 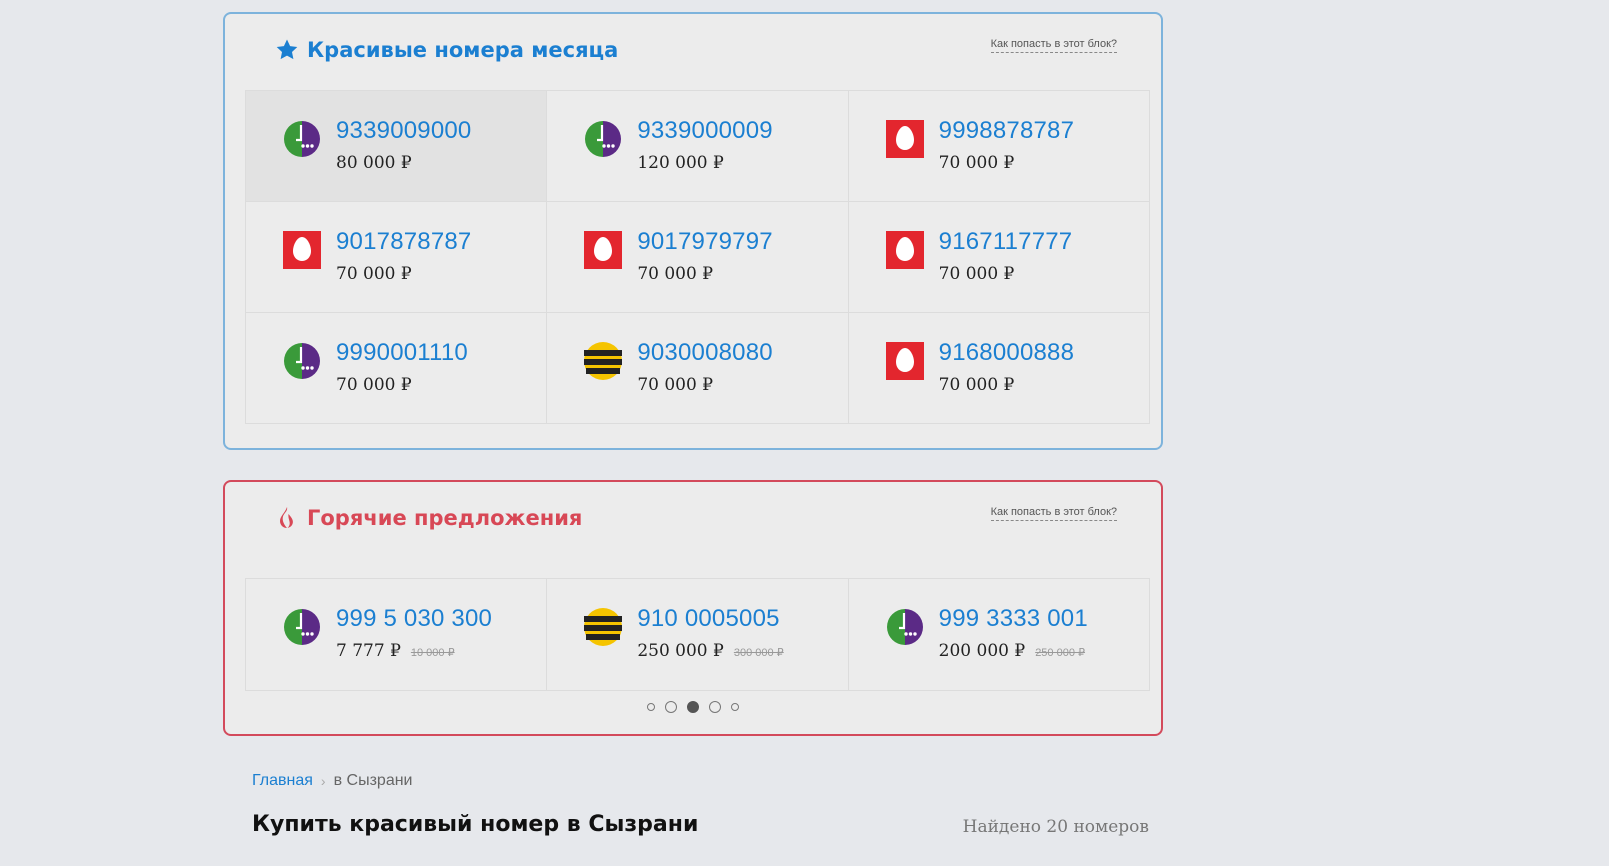 What do you see at coordinates (397, 146) in the screenshot?
I see `number-card: 9339009000 80 000 ₽` at bounding box center [397, 146].